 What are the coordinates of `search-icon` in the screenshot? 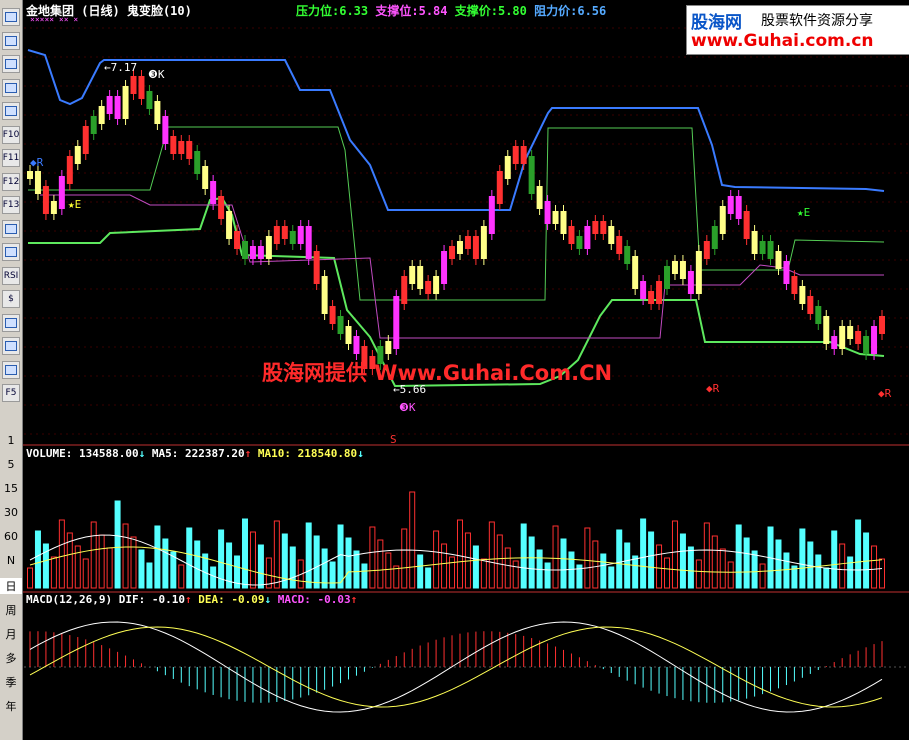 It's located at (11, 228).